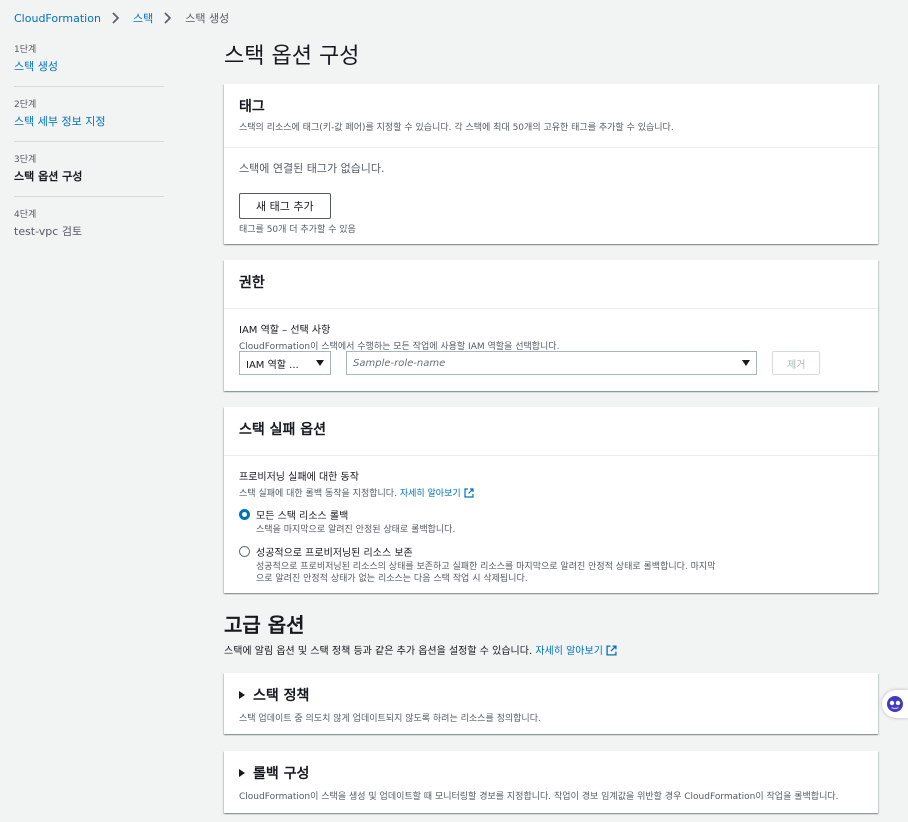 The image size is (908, 822). Describe the element at coordinates (48, 231) in the screenshot. I see `step-review: test-vpc 검토` at that location.